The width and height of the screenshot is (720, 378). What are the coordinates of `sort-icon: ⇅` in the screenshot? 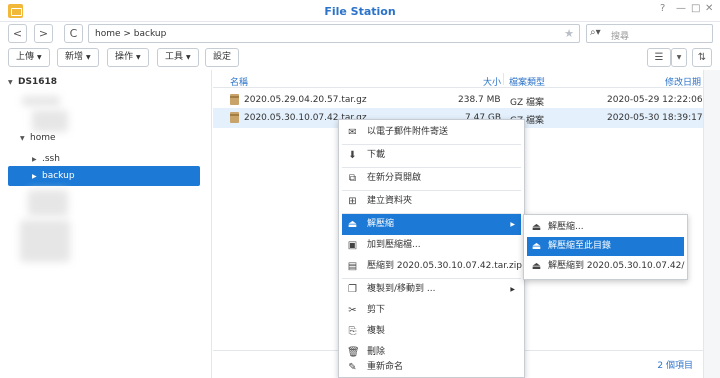 It's located at (702, 57).